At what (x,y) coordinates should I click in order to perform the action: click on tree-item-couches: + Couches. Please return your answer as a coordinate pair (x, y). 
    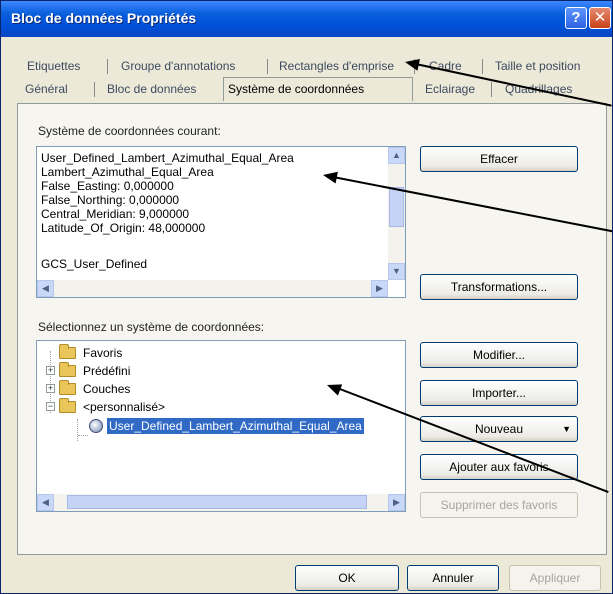
    Looking at the image, I should click on (137, 388).